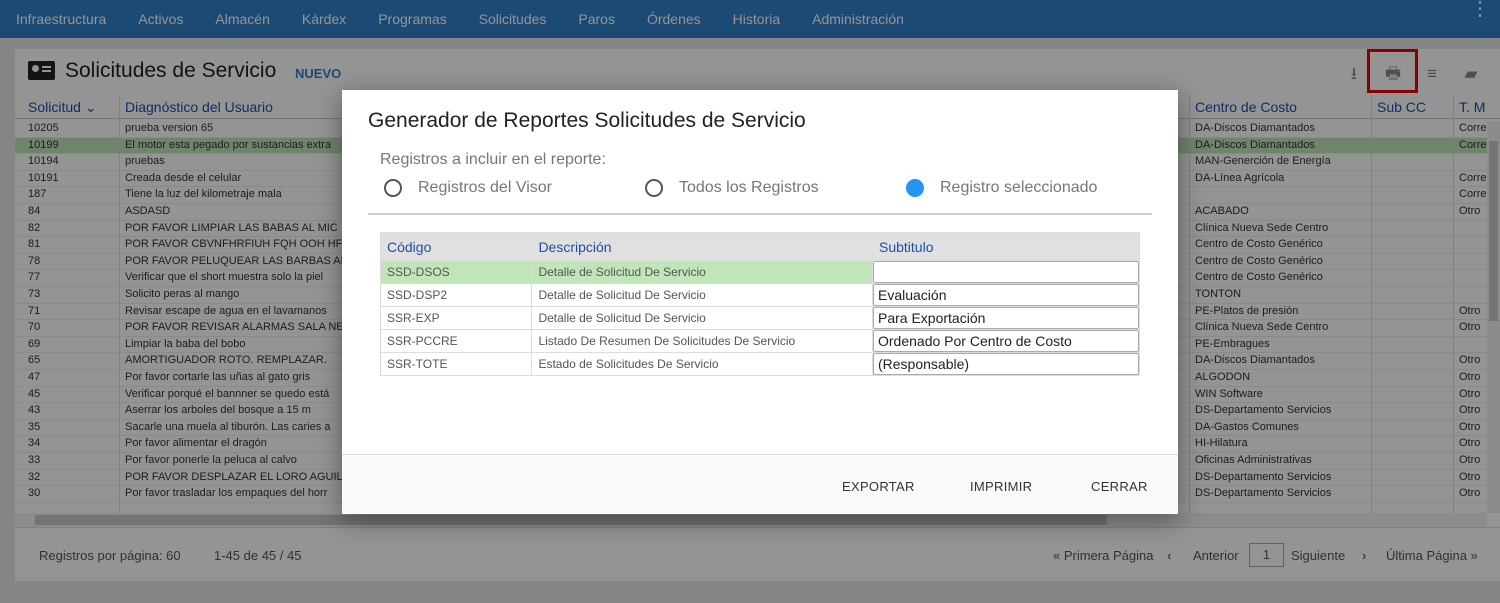 This screenshot has height=603, width=1500. I want to click on radio-todos-registros: Todos los Registros, so click(732, 188).